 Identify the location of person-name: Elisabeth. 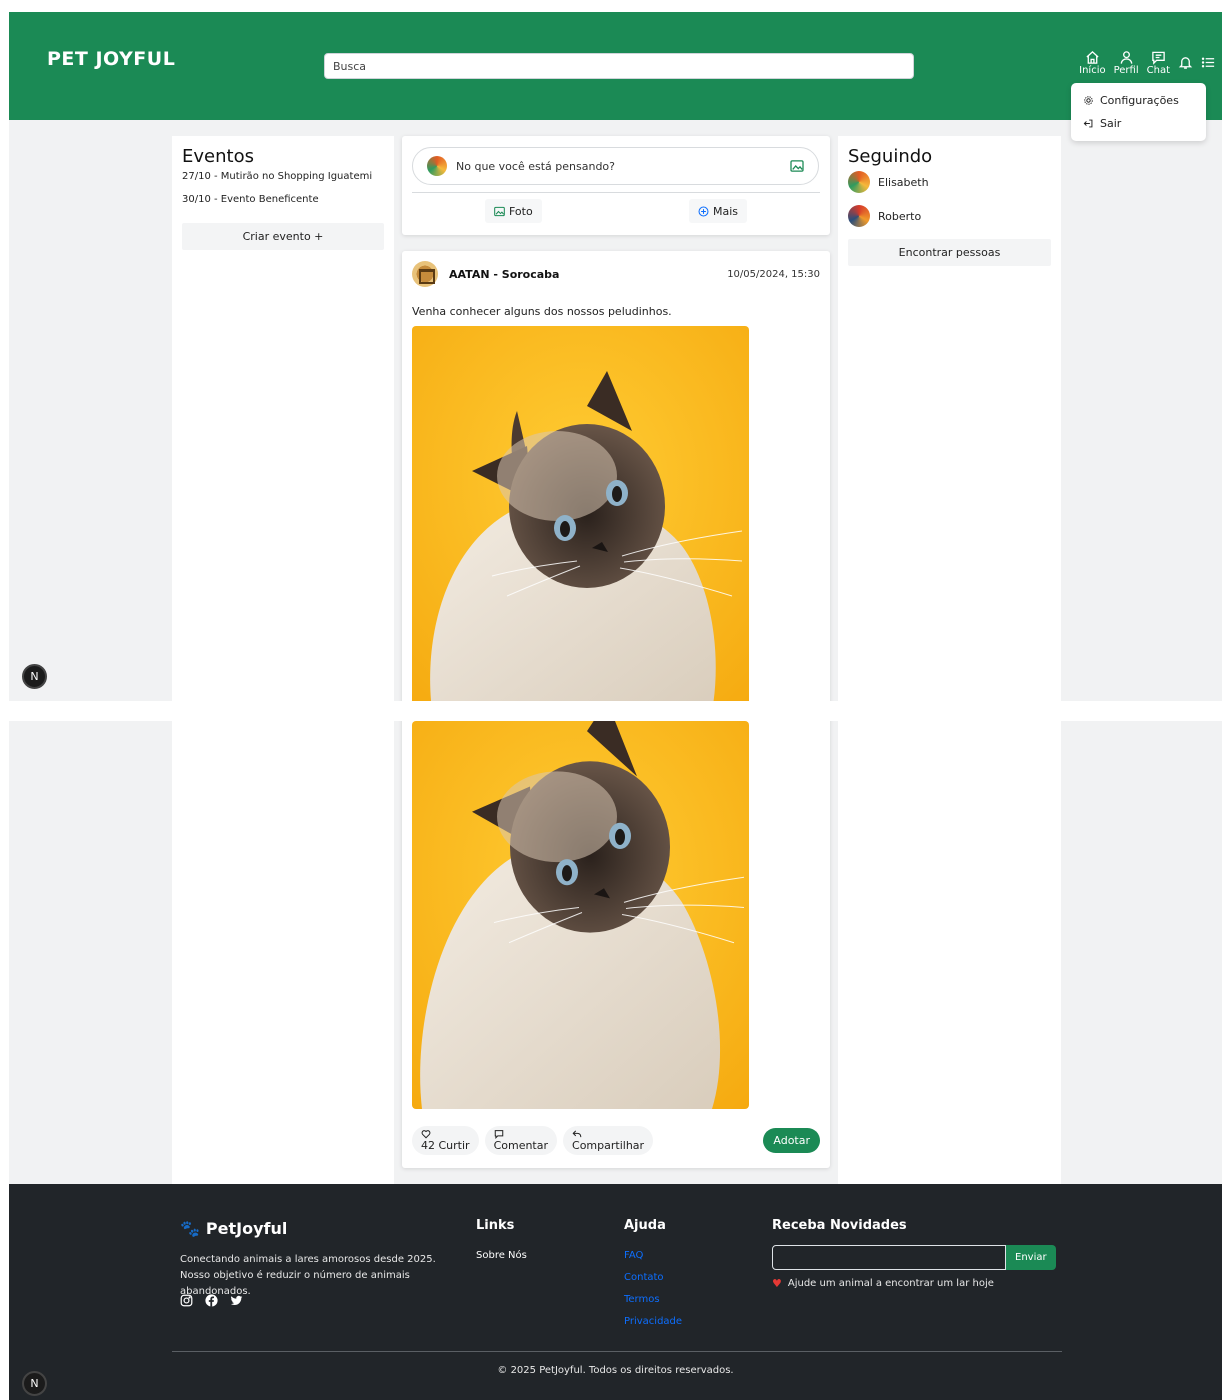
(903, 182).